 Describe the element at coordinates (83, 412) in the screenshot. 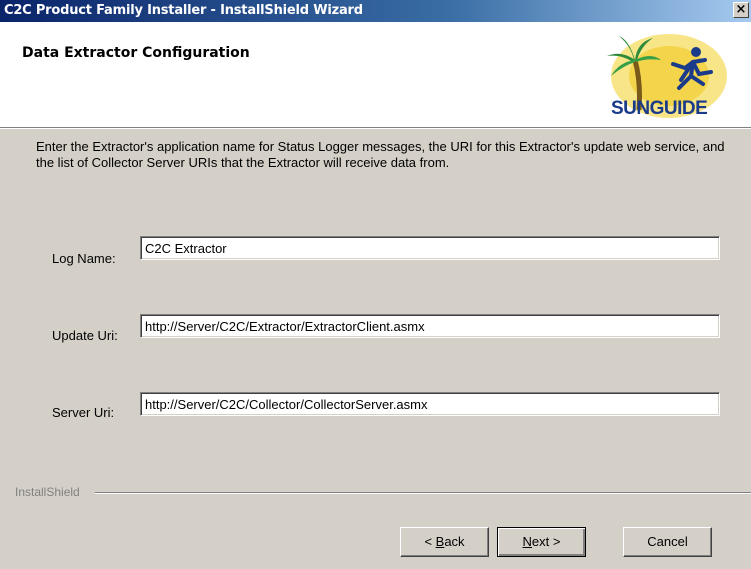

I see `server-uri-label: Server Uri:` at that location.